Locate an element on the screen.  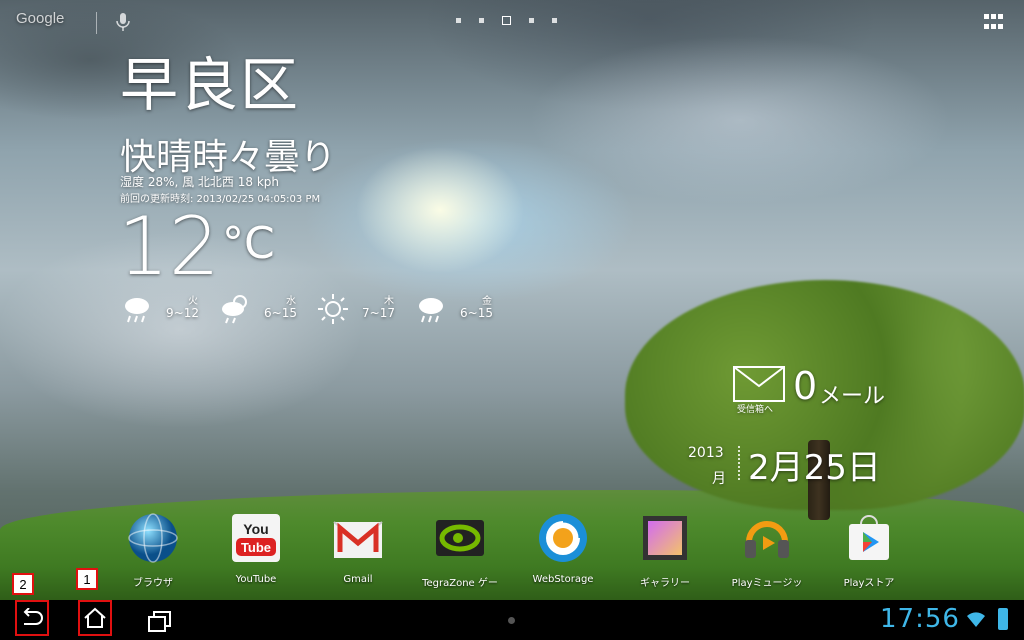
weather-temperature: 12 is located at coordinates (169, 246).